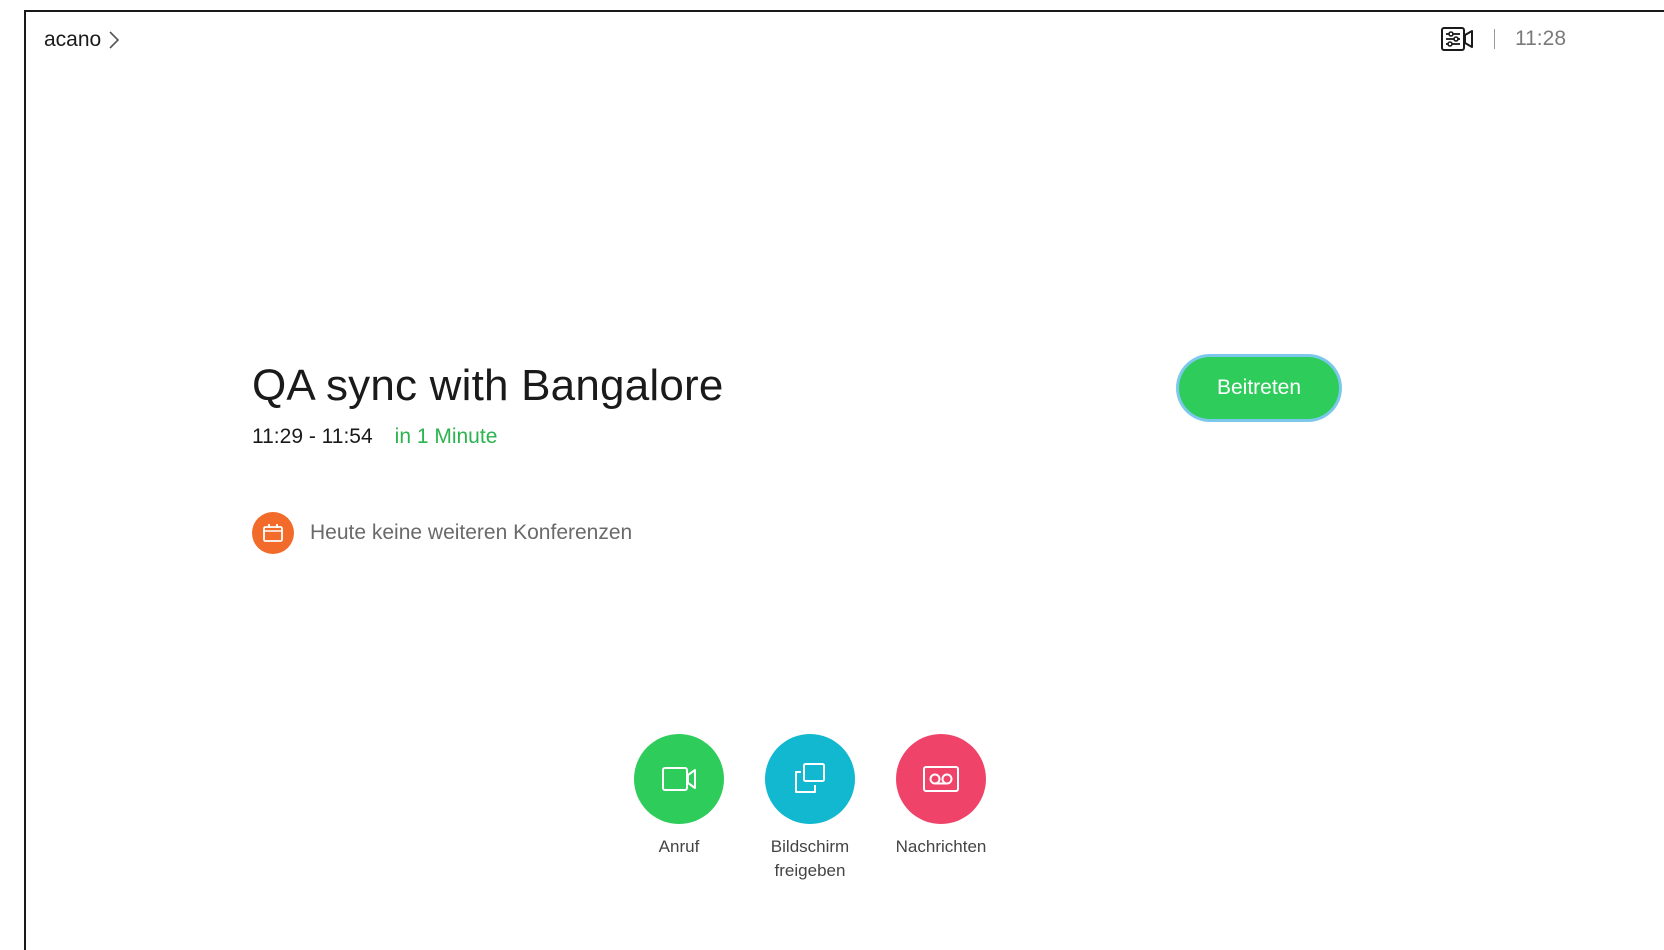  I want to click on device-name-button: acano, so click(82, 40).